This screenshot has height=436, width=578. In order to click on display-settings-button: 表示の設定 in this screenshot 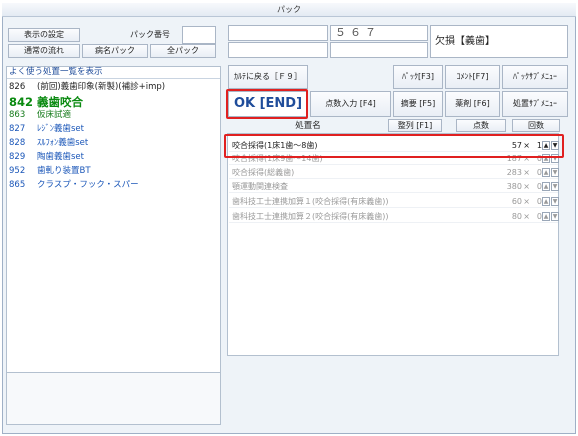, I will do `click(44, 35)`.